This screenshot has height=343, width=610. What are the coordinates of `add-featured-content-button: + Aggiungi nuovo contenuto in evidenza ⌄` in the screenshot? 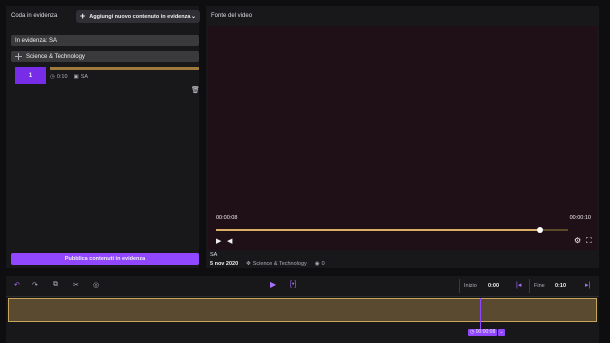 It's located at (138, 16).